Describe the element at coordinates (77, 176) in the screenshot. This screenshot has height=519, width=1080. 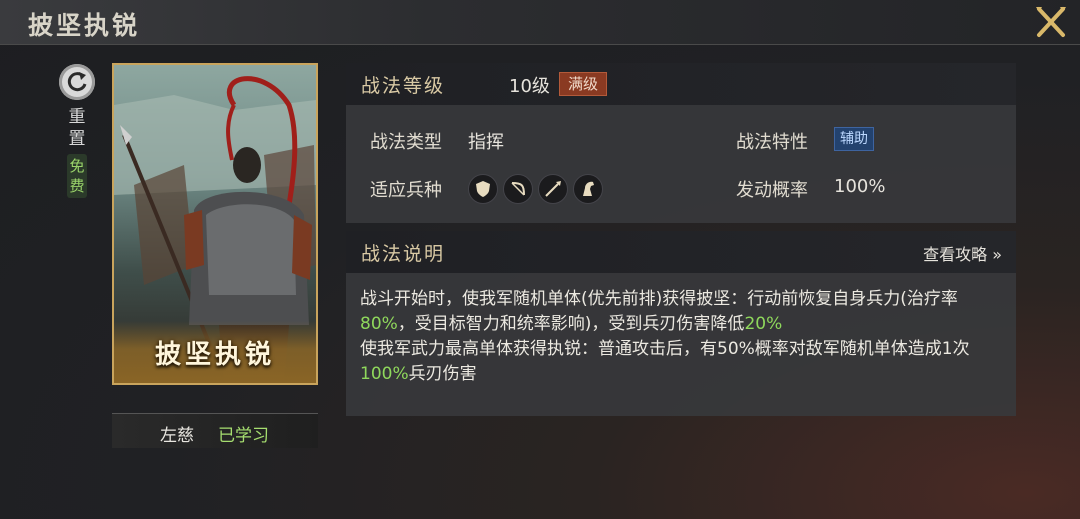
I see `free-label: 免费` at that location.